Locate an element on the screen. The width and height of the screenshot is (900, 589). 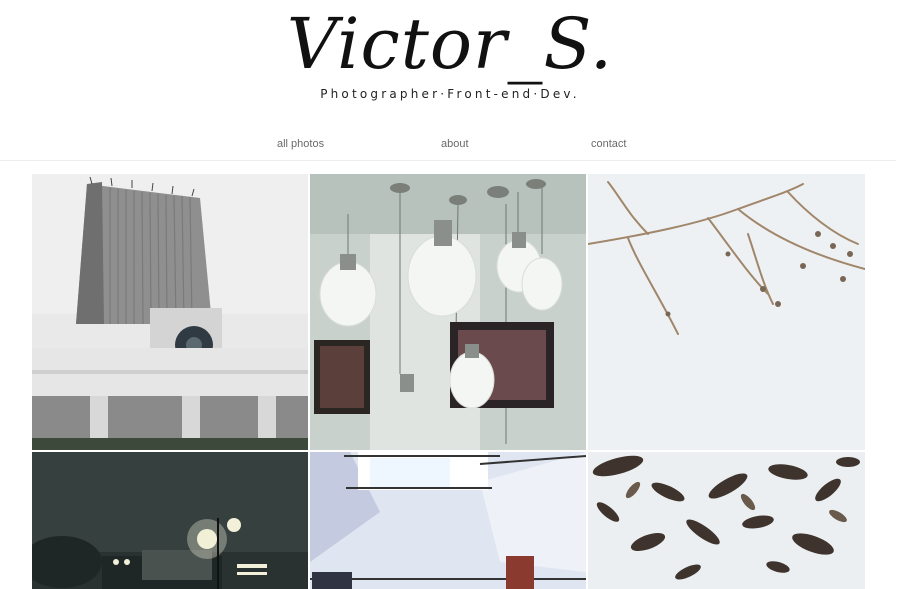
main-nav: all photos about contact is located at coordinates (450, 148).